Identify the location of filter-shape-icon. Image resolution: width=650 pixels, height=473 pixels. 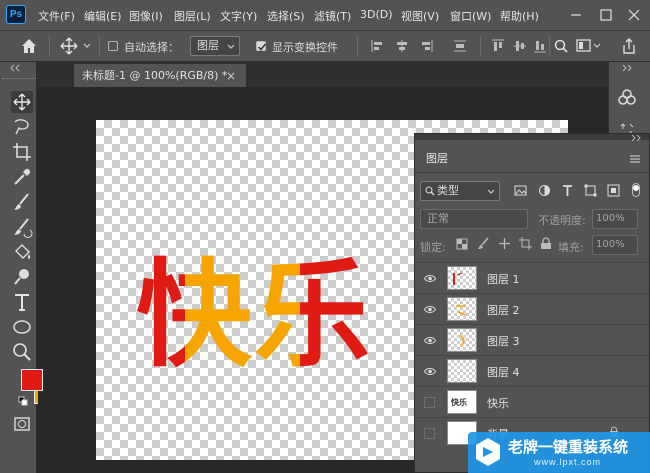
(590, 190).